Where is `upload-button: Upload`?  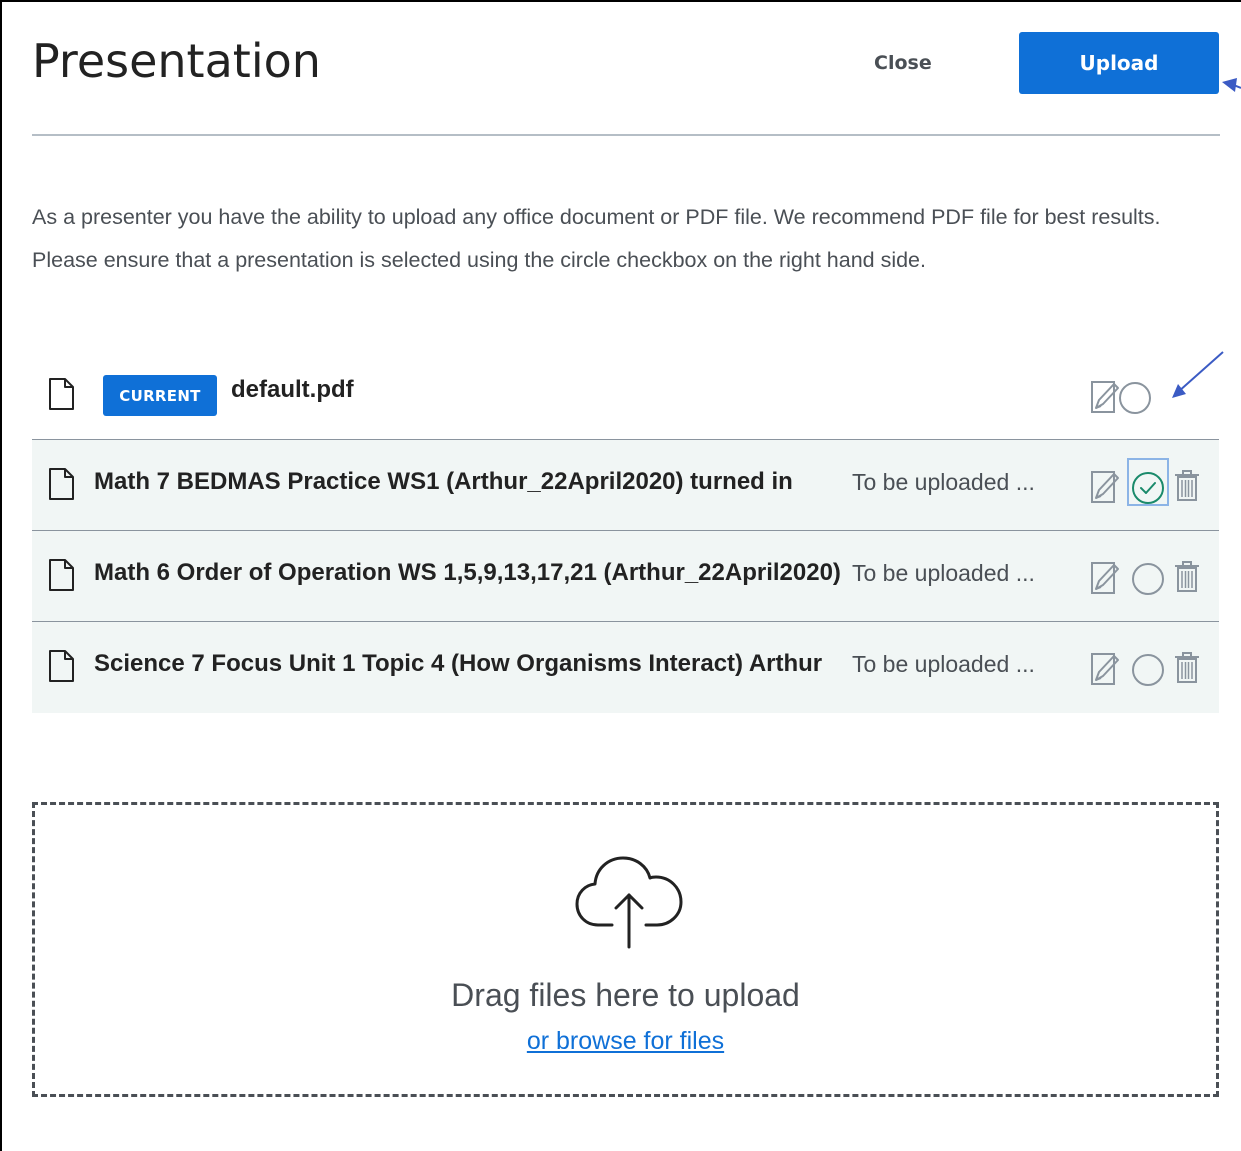
upload-button: Upload is located at coordinates (1119, 63).